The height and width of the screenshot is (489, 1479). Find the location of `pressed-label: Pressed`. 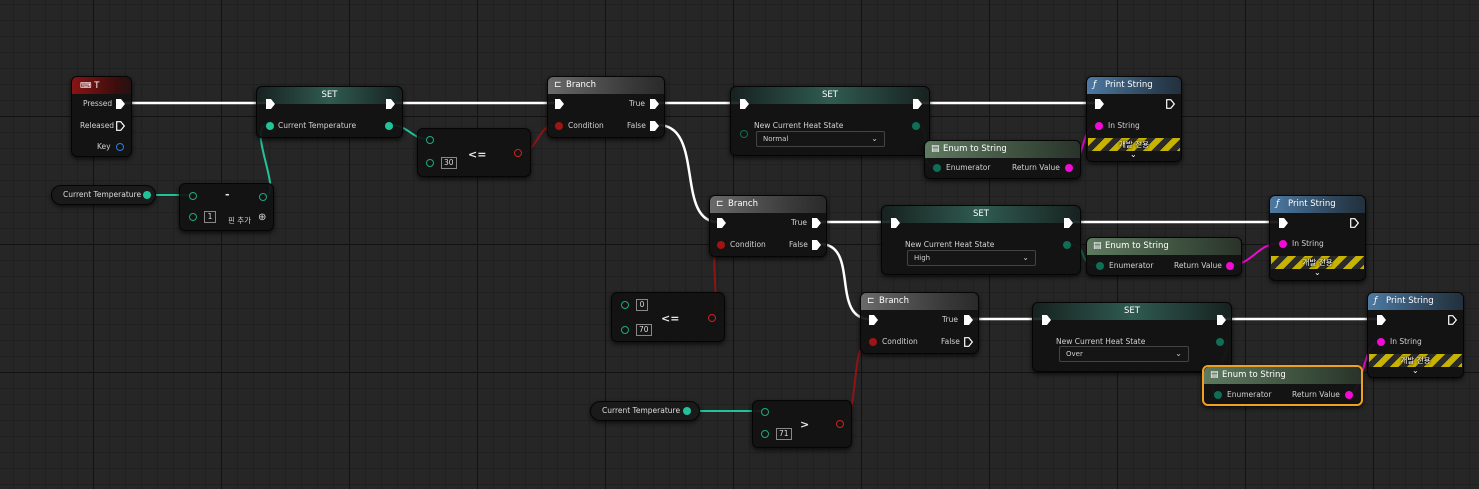

pressed-label: Pressed is located at coordinates (98, 103).